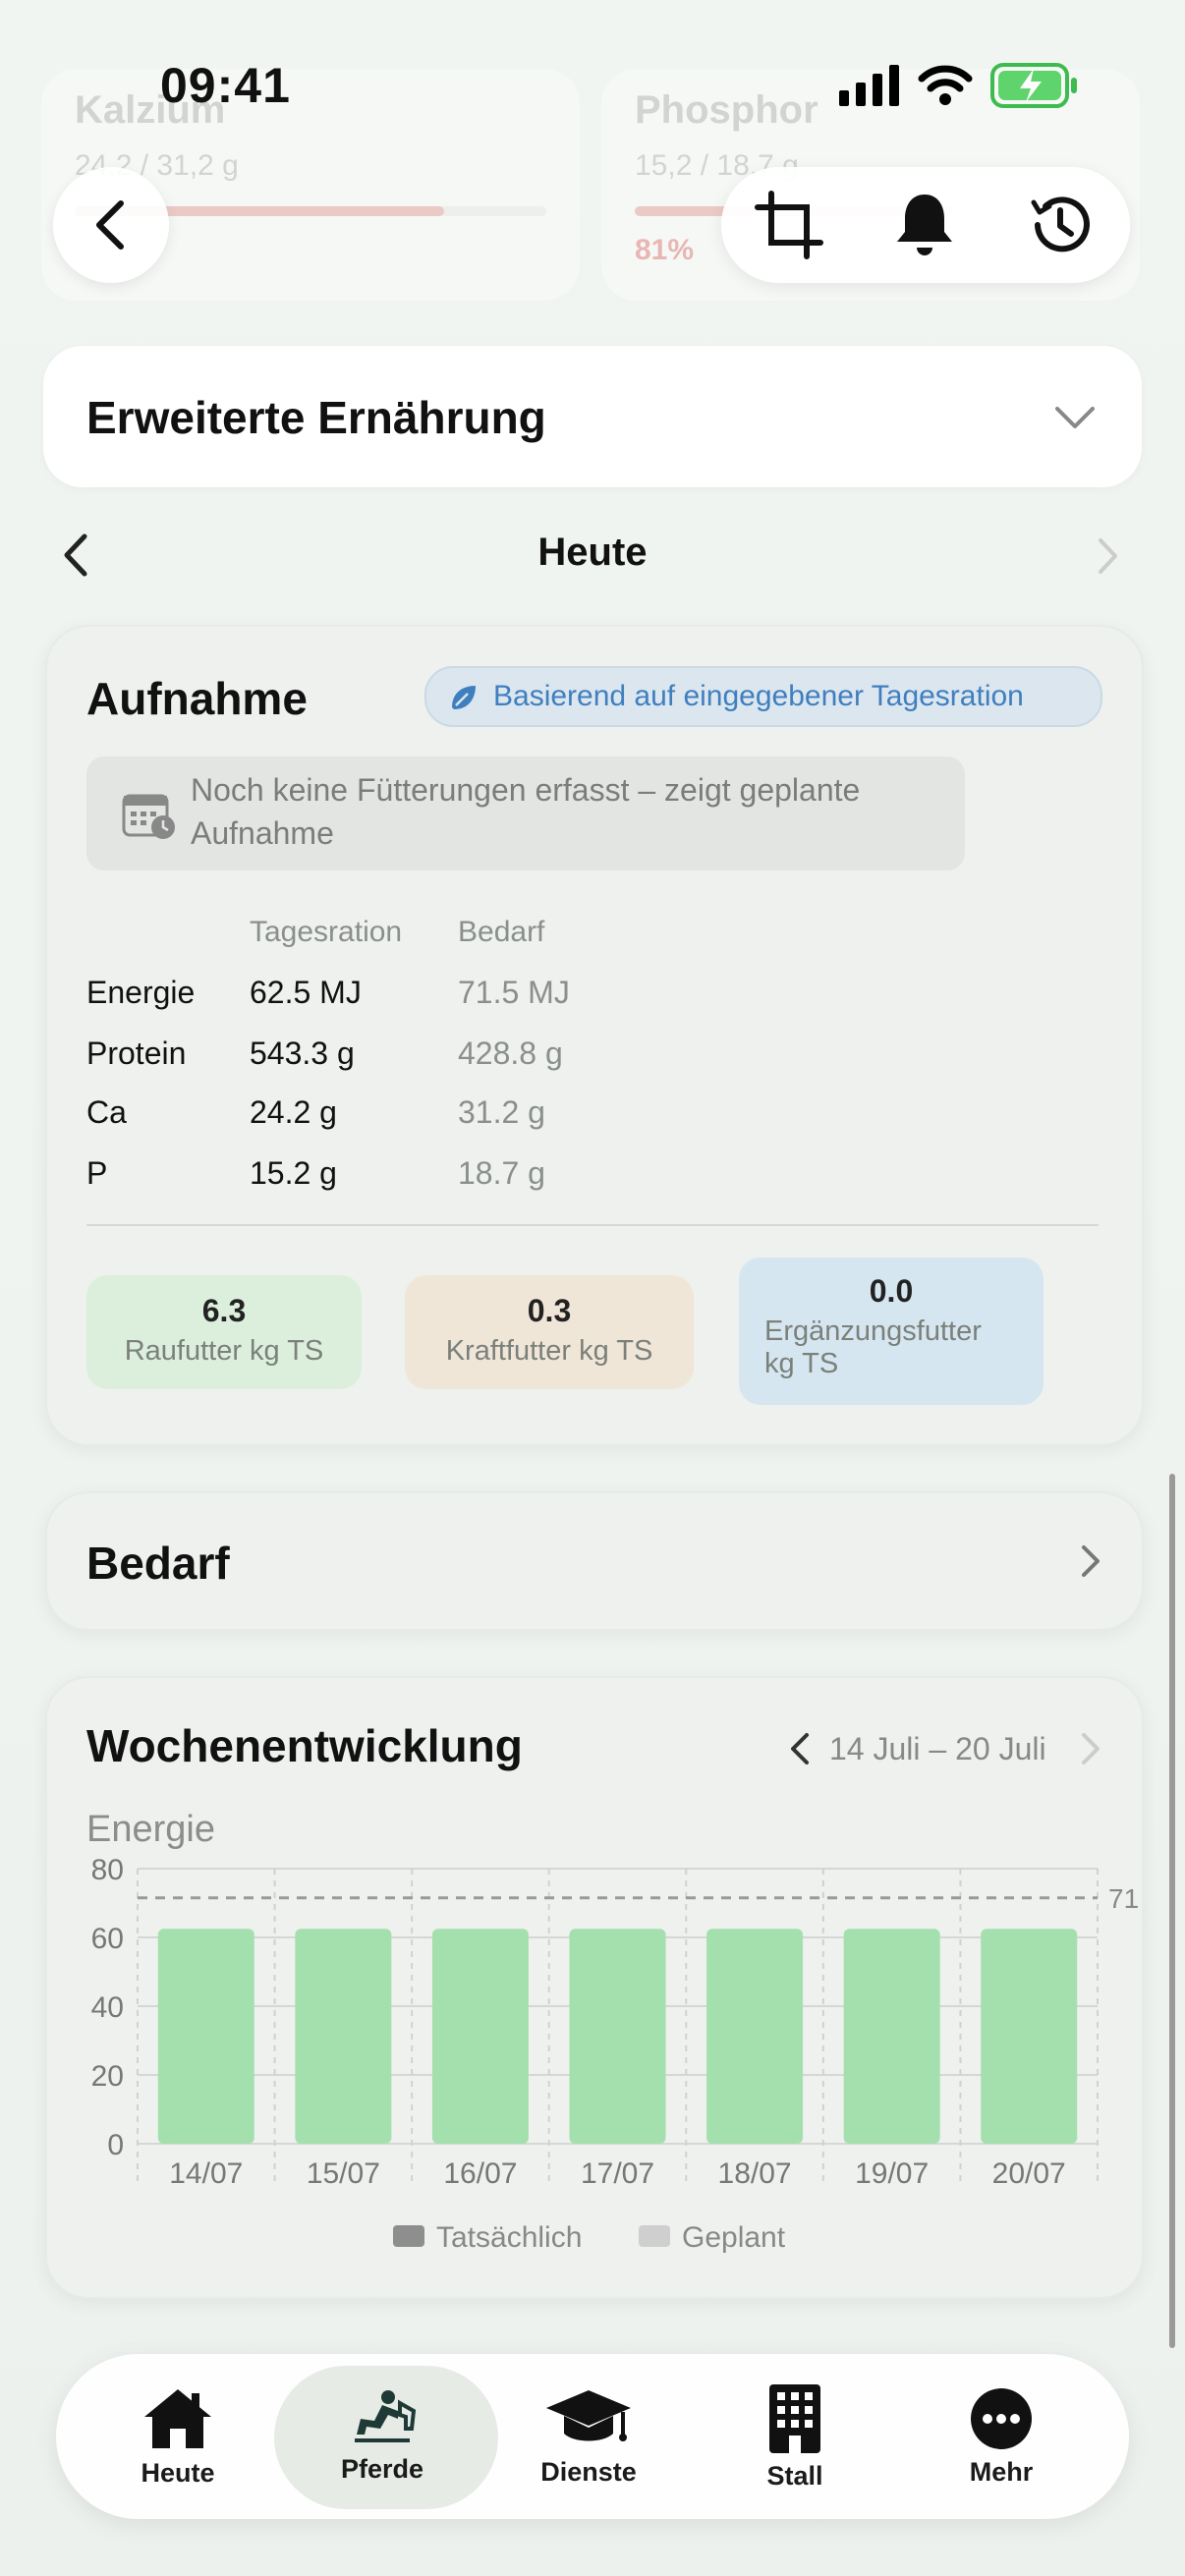 Image resolution: width=1185 pixels, height=2576 pixels. What do you see at coordinates (344, 2173) in the screenshot?
I see `x-tick-label: 15/07` at bounding box center [344, 2173].